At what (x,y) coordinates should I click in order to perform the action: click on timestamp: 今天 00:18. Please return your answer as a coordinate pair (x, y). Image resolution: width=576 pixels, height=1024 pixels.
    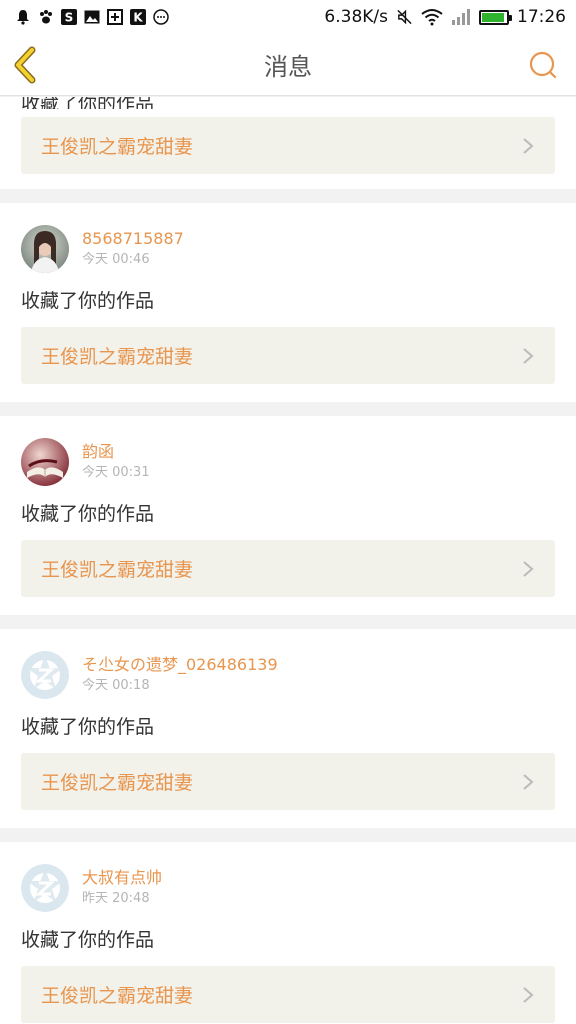
    Looking at the image, I should click on (116, 685).